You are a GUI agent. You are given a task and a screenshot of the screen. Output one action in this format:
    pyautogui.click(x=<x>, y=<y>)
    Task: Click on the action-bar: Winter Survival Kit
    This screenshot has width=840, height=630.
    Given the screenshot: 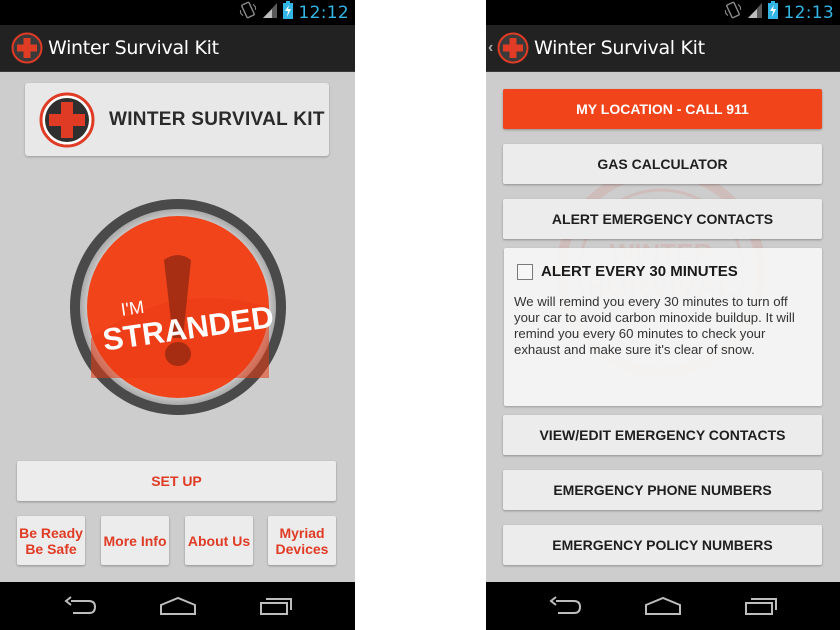 What is the action you would take?
    pyautogui.click(x=177, y=48)
    